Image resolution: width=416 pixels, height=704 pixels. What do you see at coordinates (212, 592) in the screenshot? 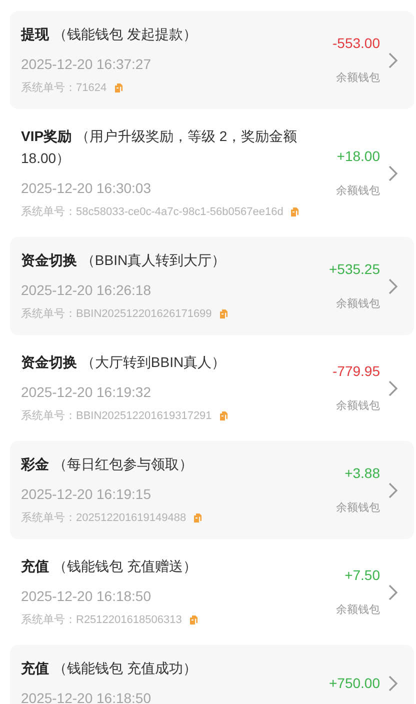
I see `record-card: 充值 （钱能钱包 充值赠送） 2025-12-20 16:18:50 系统单号：R2512201618506313 +7.50 余额钱包` at bounding box center [212, 592].